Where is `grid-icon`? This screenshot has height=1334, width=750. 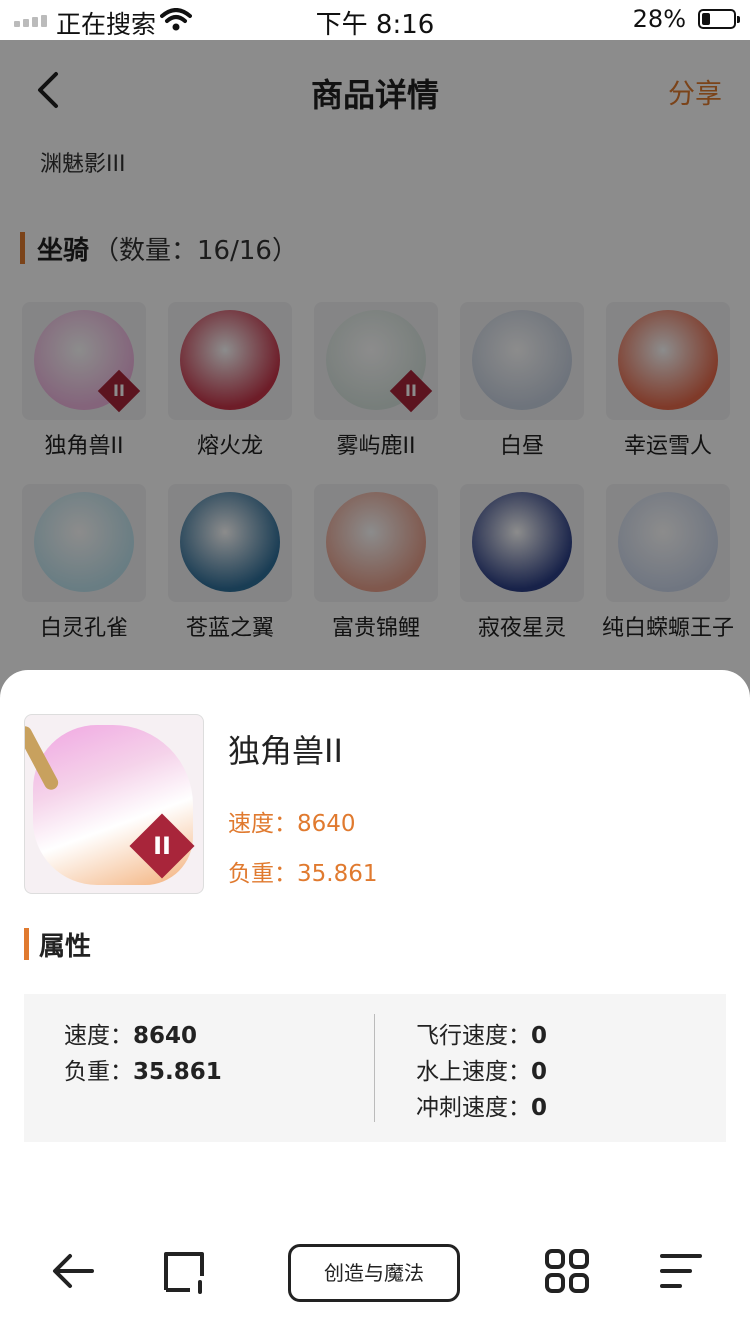
grid-icon is located at coordinates (567, 1271).